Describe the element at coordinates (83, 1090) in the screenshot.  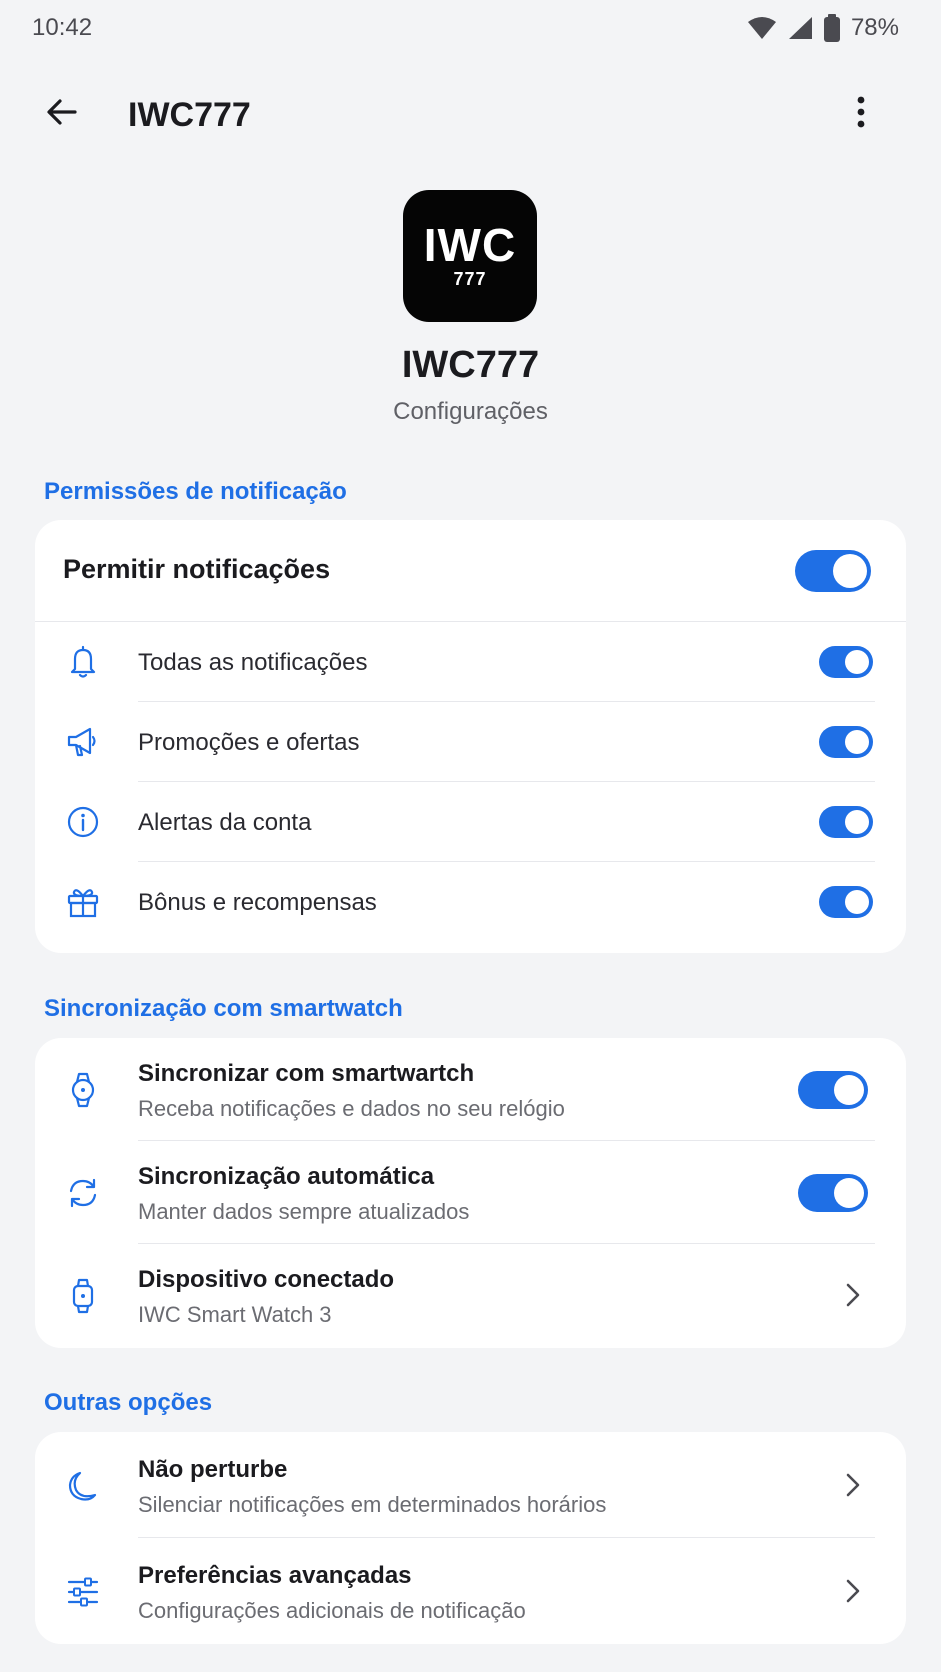
I see `watch-icon` at that location.